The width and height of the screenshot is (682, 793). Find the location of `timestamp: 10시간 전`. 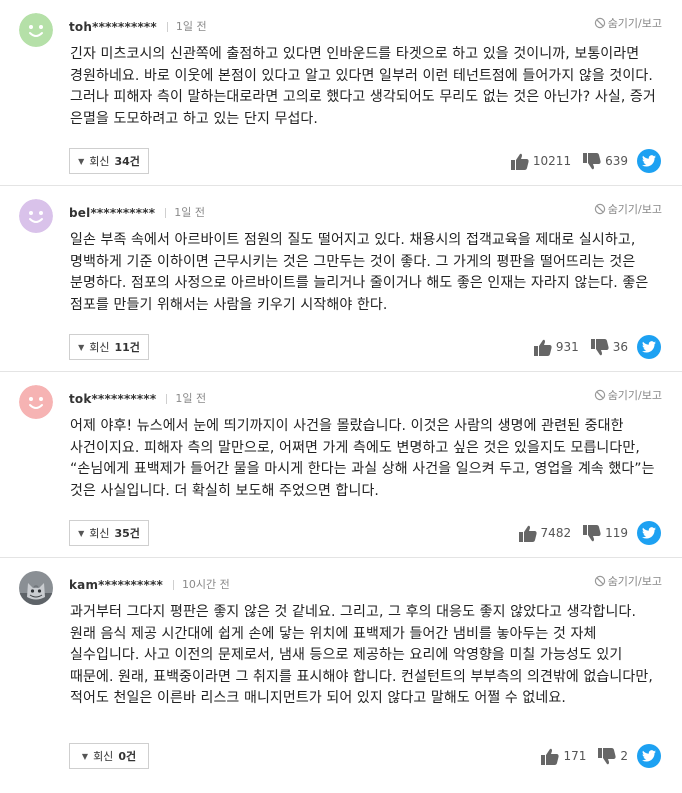

timestamp: 10시간 전 is located at coordinates (205, 584).